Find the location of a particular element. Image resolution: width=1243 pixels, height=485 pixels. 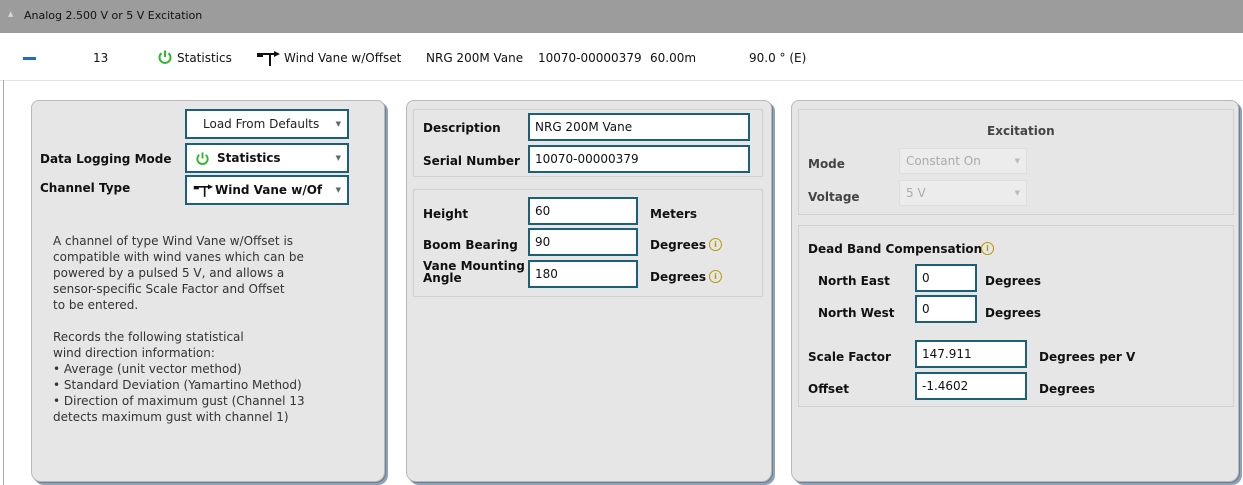

channel-type: Wind Vane w/Offset is located at coordinates (343, 58).